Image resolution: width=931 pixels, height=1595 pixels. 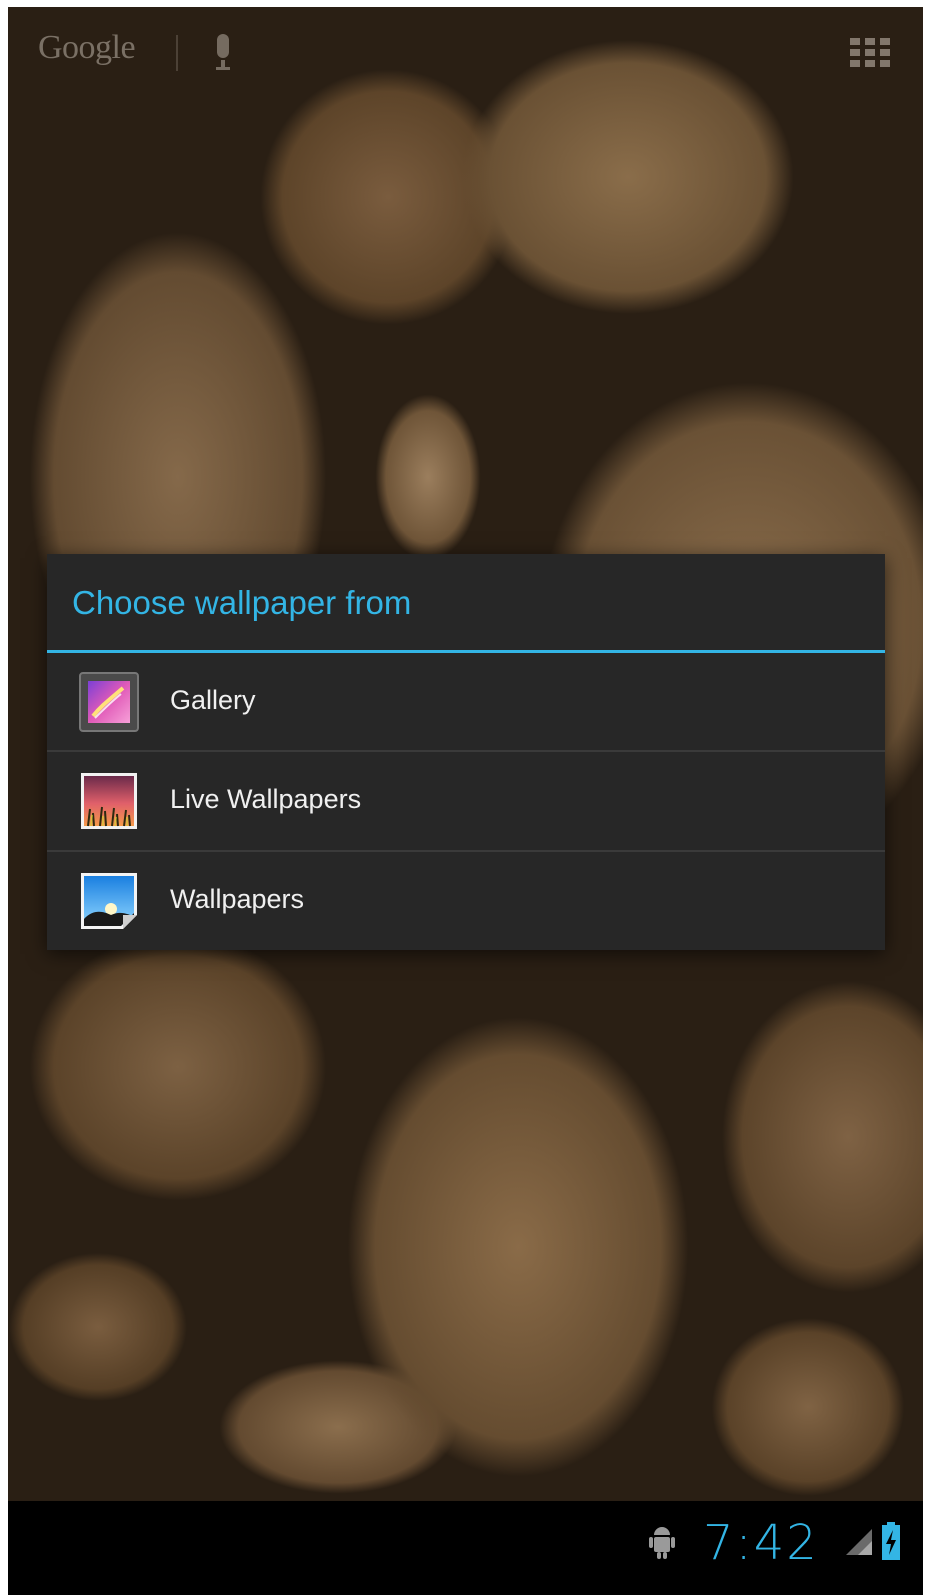 What do you see at coordinates (213, 700) in the screenshot?
I see `option-label: Gallery` at bounding box center [213, 700].